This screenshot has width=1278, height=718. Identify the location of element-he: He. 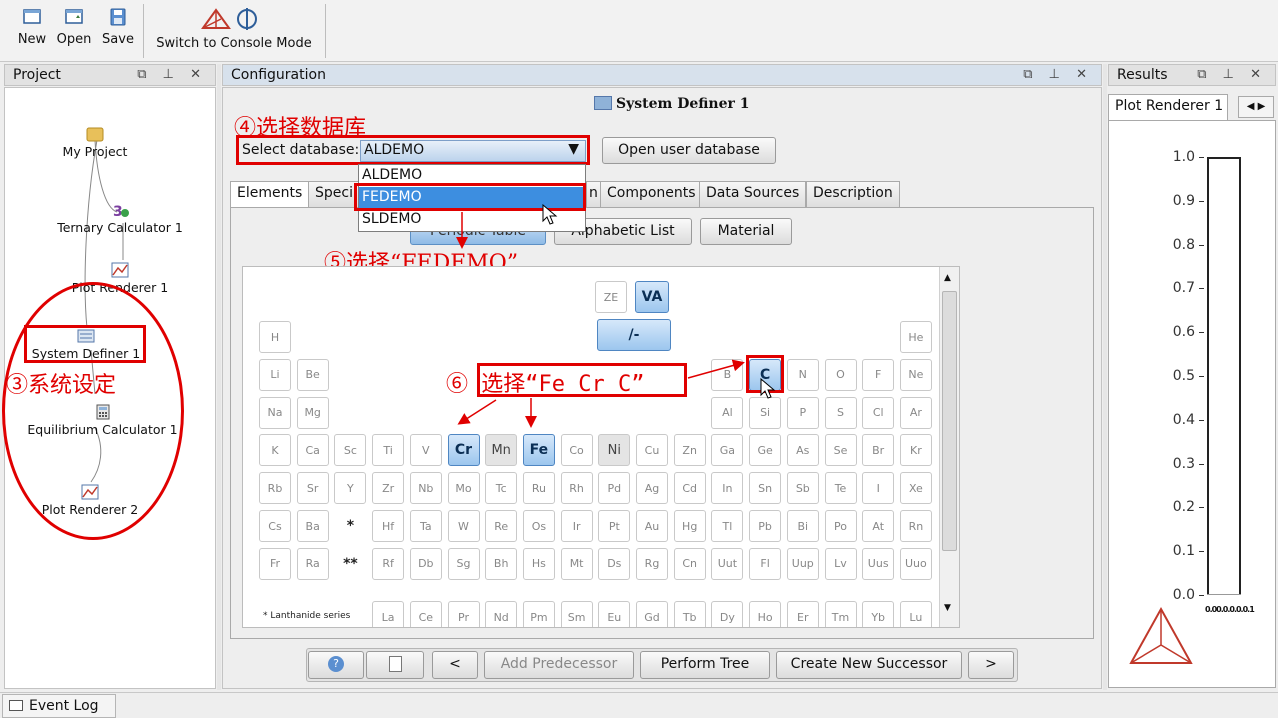
(915, 337).